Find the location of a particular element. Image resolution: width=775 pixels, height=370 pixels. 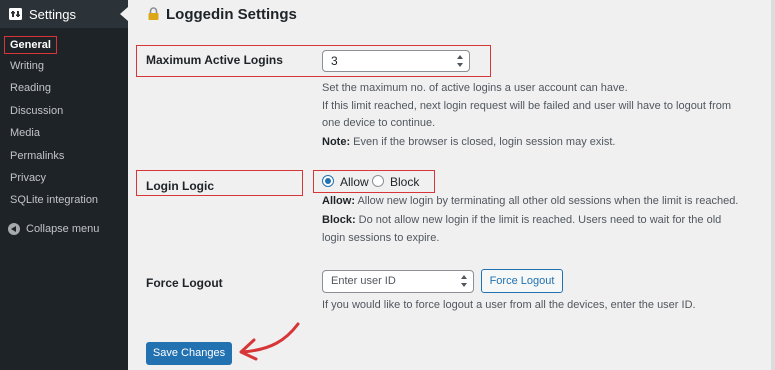

max-logins-value: 3 is located at coordinates (334, 61).